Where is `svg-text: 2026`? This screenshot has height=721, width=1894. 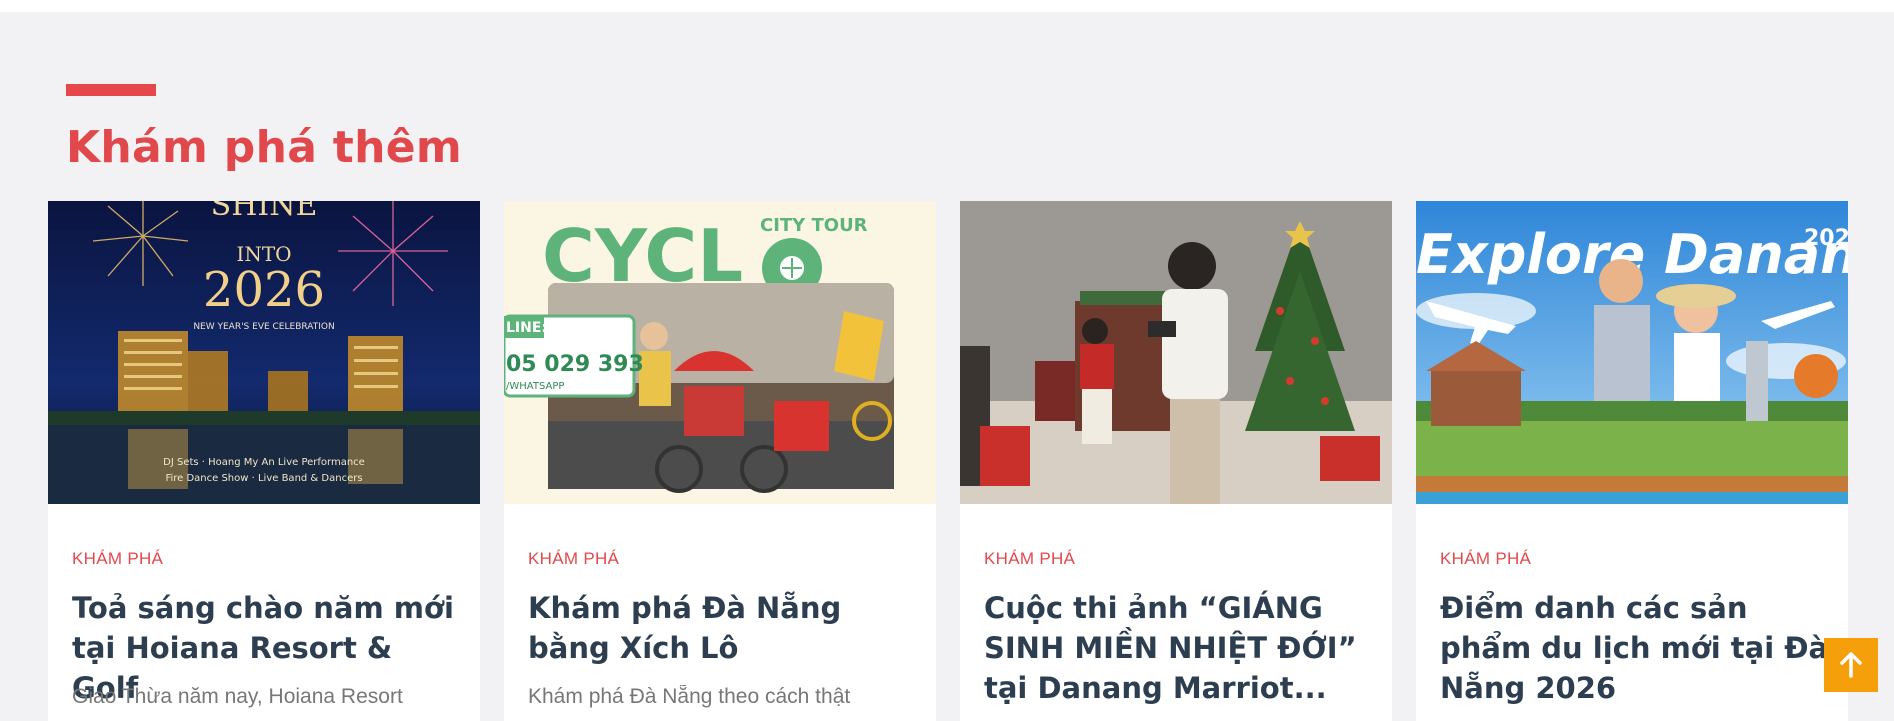 svg-text: 2026 is located at coordinates (264, 290).